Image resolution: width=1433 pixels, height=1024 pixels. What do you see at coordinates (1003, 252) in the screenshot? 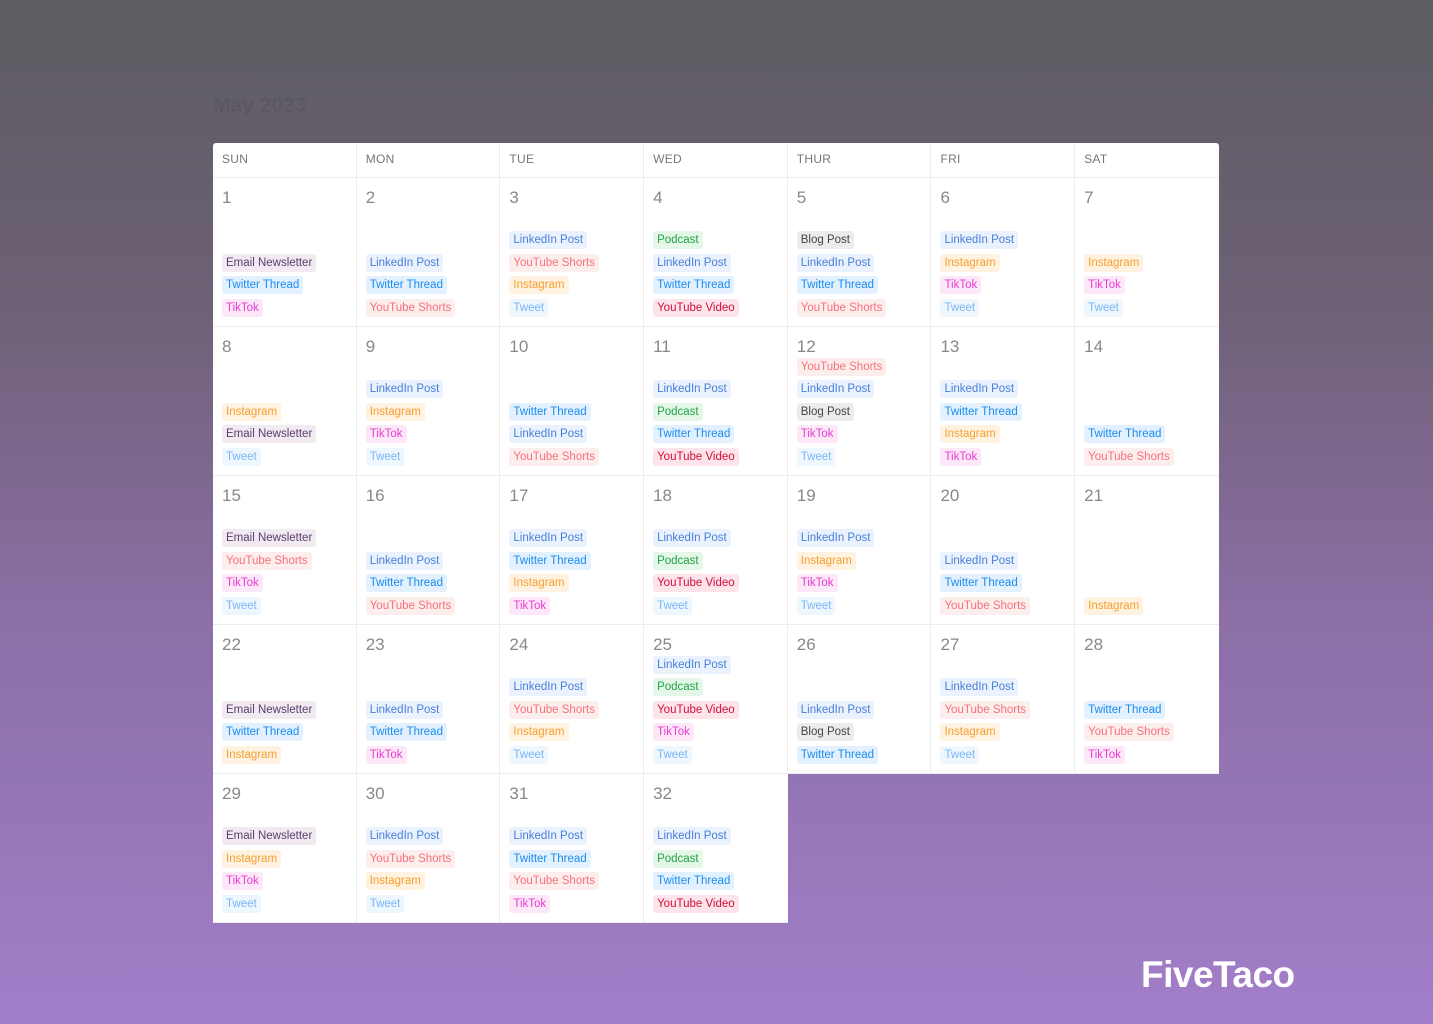
I see `day-cell: 6 LinkedIn Post Instagram TikTok Tweet` at bounding box center [1003, 252].